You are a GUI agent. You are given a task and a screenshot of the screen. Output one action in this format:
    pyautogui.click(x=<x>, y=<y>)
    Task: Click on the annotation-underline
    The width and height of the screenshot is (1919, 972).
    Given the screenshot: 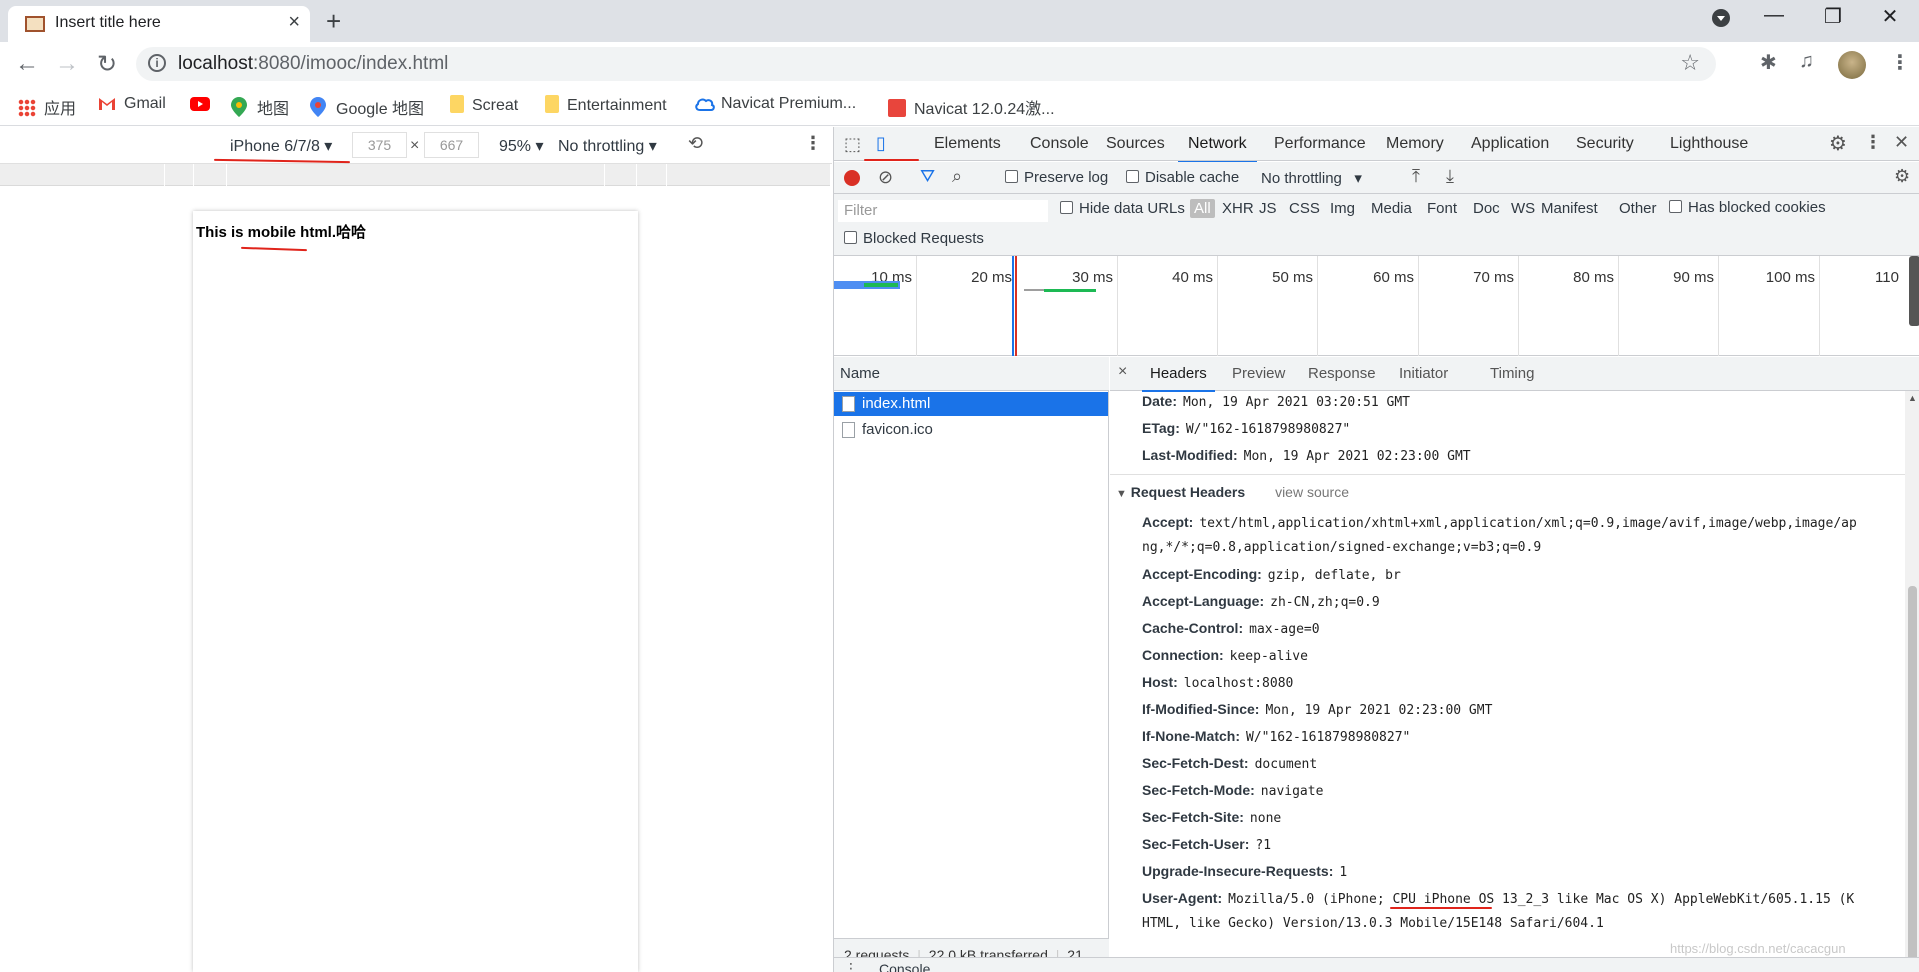 What is the action you would take?
    pyautogui.click(x=282, y=161)
    